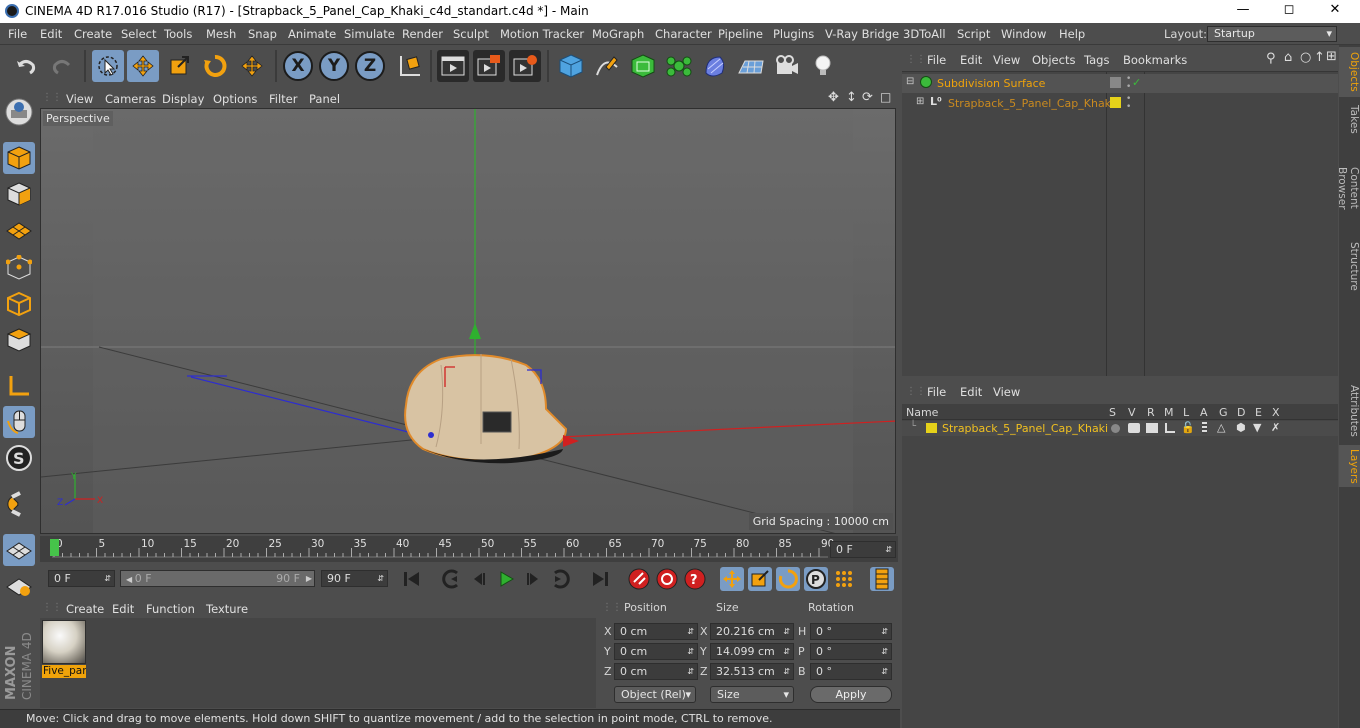  Describe the element at coordinates (643, 66) in the screenshot. I see `subdivision-surface-icon` at that location.